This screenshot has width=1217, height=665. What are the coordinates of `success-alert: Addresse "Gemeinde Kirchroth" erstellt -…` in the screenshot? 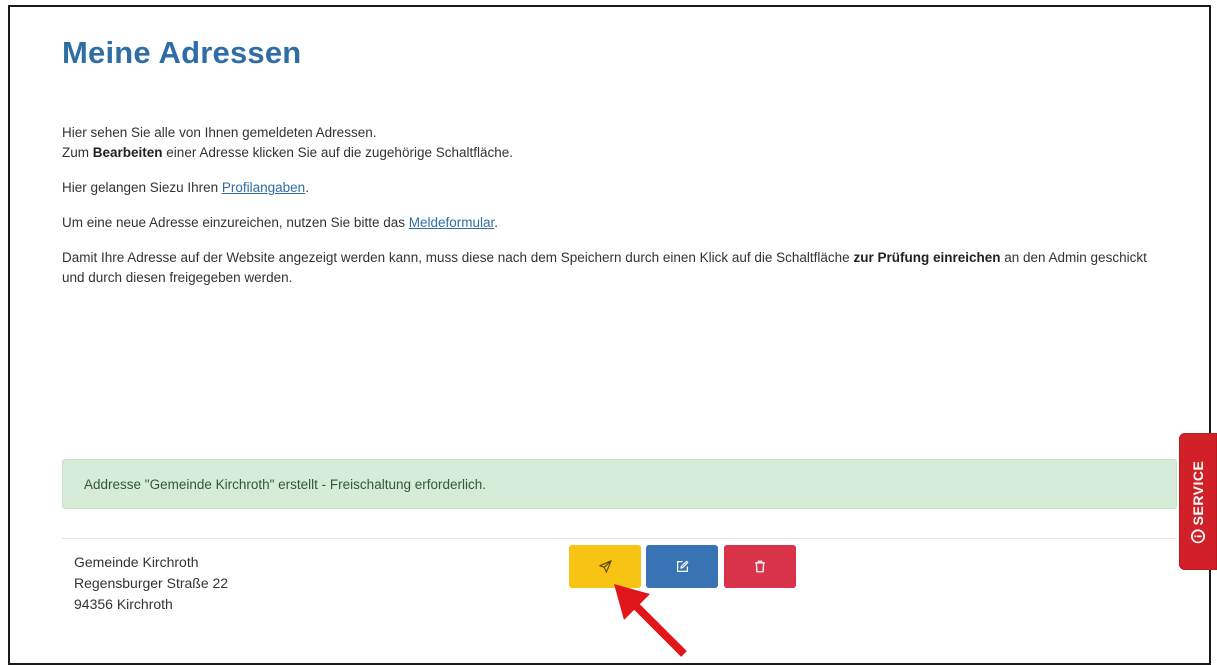 It's located at (619, 484).